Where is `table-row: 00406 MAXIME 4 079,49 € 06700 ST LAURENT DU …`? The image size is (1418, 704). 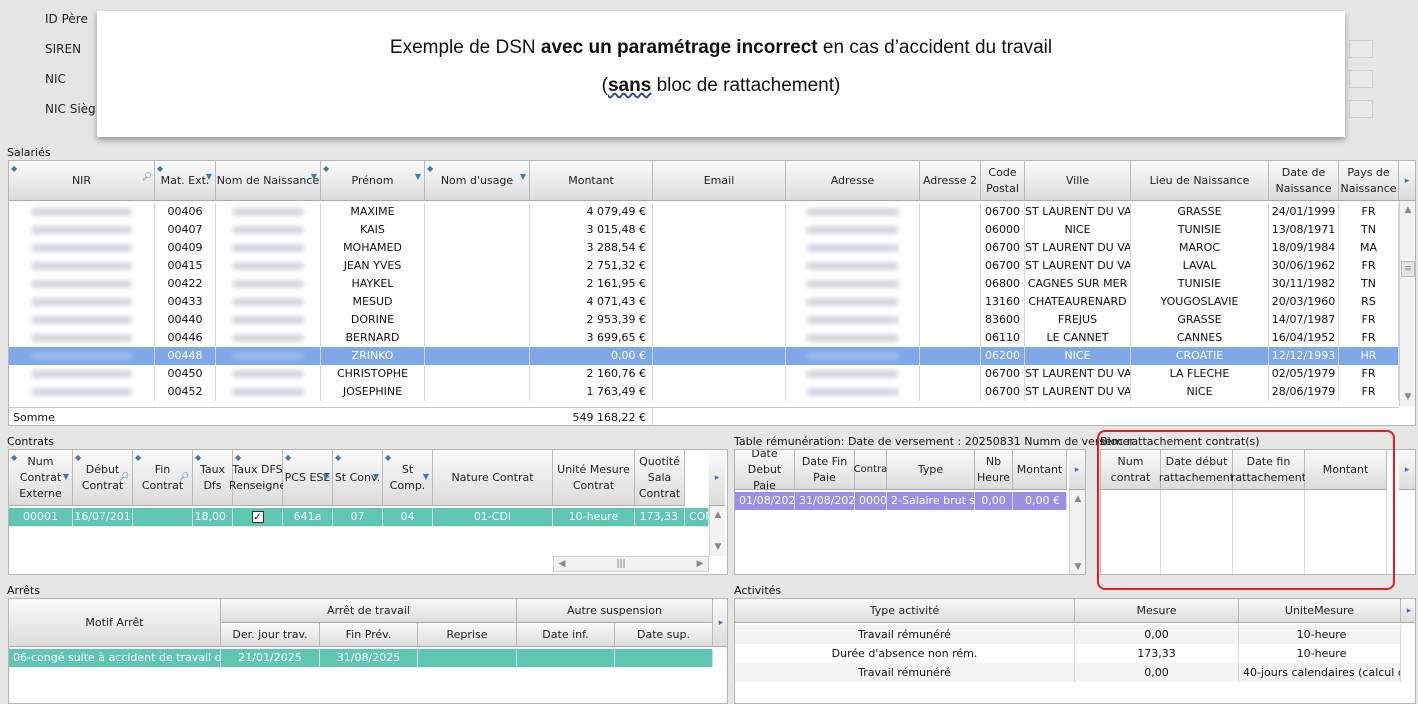
table-row: 00406 MAXIME 4 079,49 € 06700 ST LAURENT DU … is located at coordinates (704, 212).